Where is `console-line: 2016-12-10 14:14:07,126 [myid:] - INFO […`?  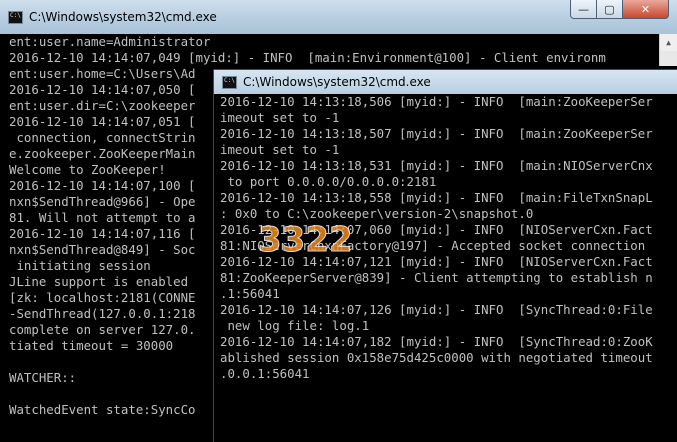
console-line: 2016-12-10 14:14:07,126 [myid:] - INFO [… is located at coordinates (436, 309).